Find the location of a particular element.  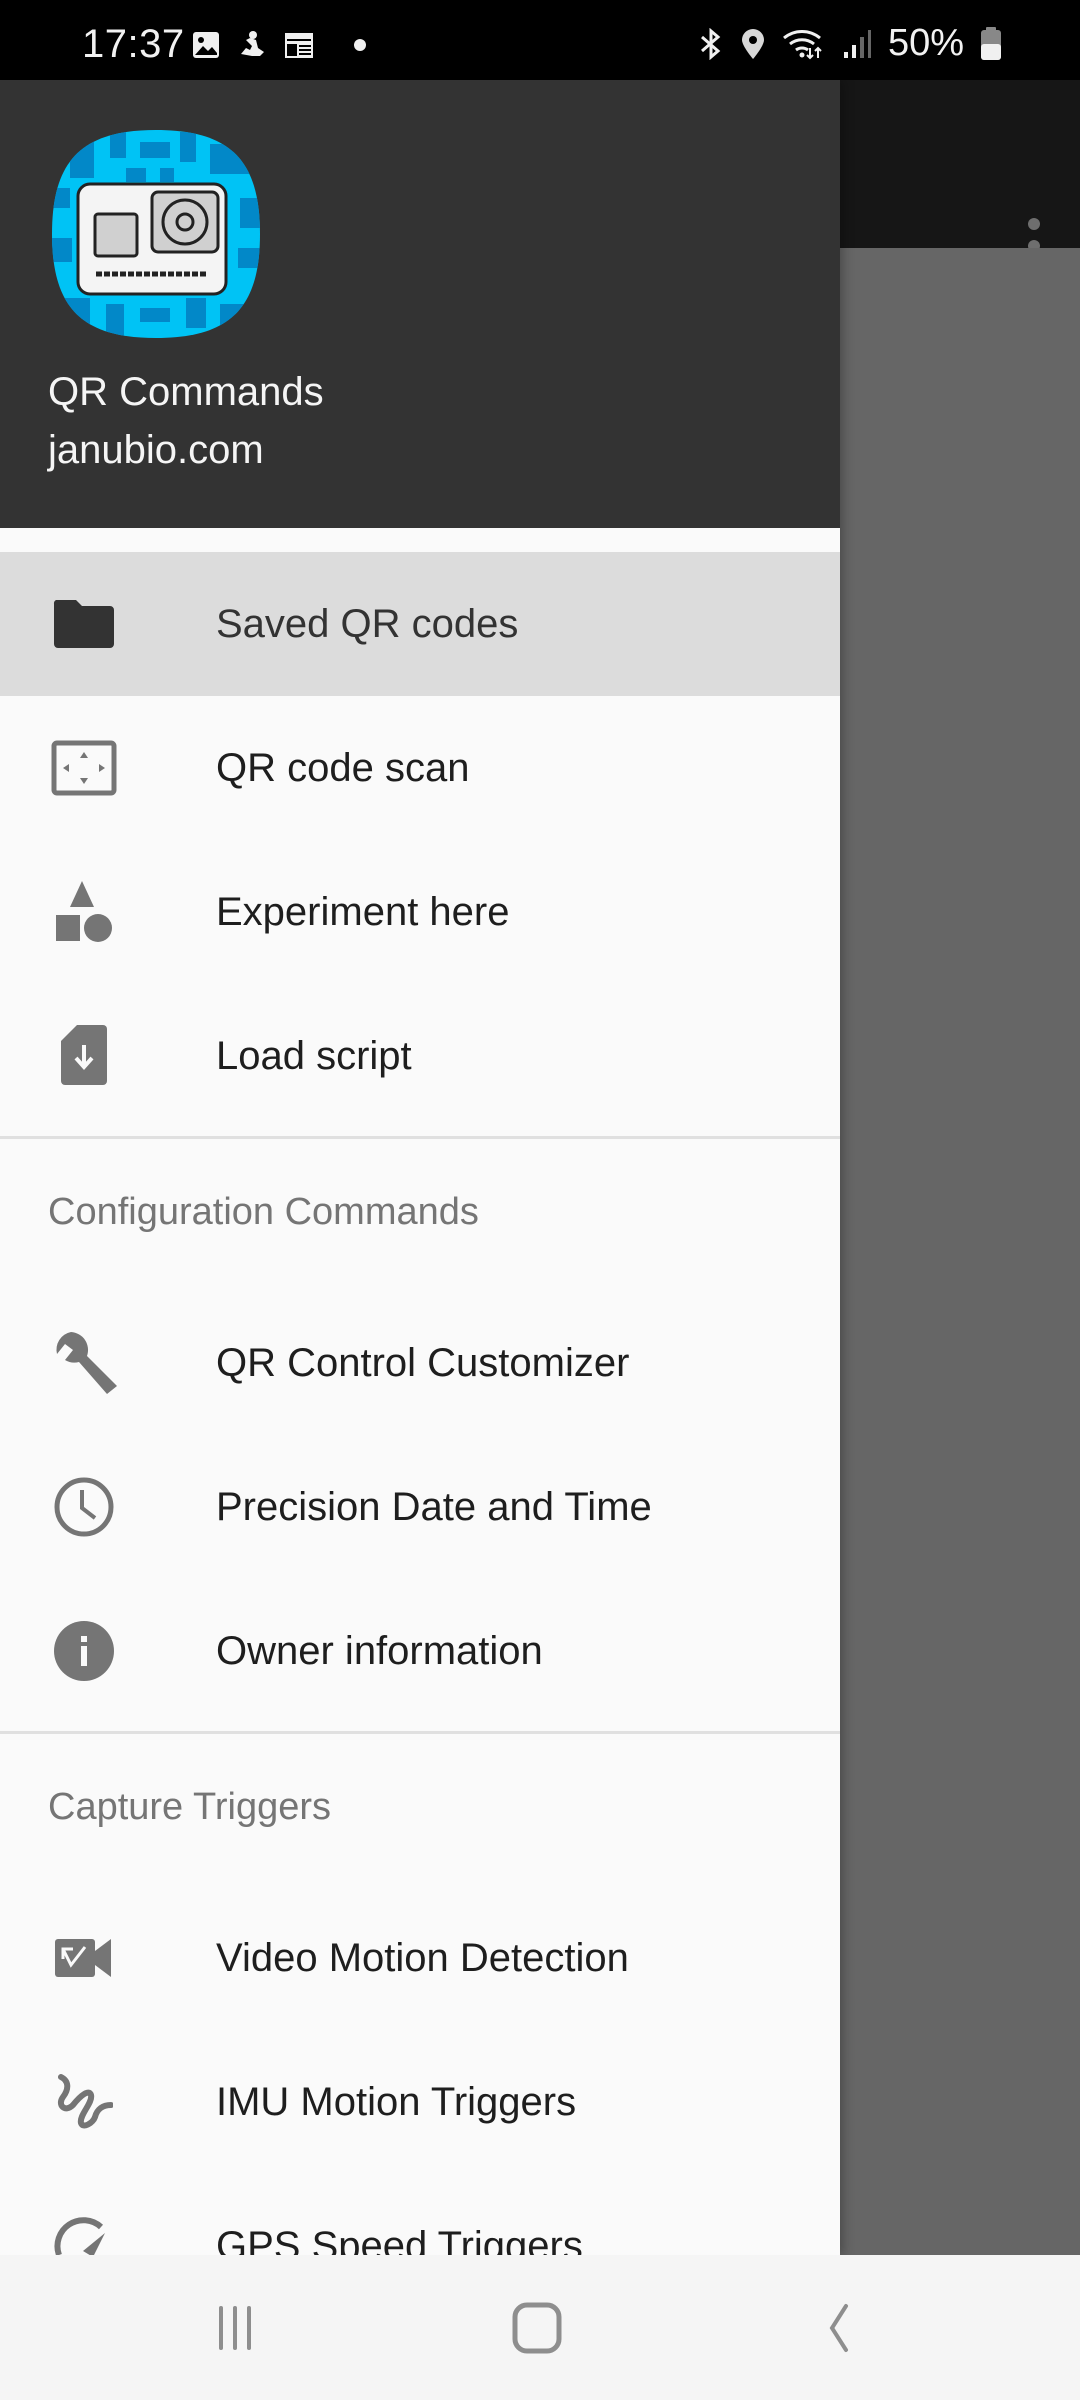

system-nav-bar is located at coordinates (540, 2327).